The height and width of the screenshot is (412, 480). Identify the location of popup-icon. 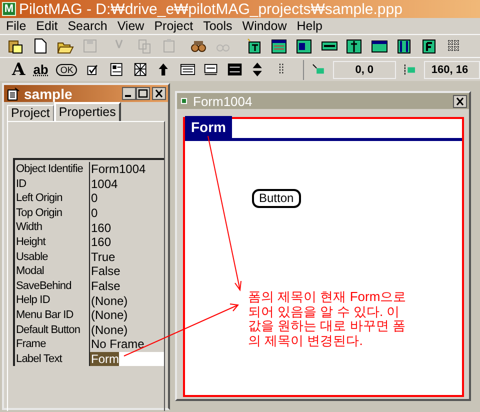
(211, 69).